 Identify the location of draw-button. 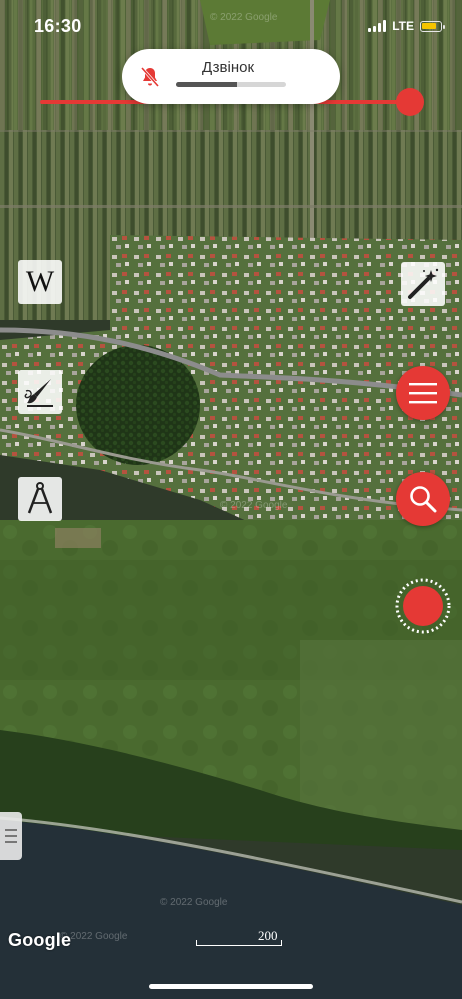
(40, 392).